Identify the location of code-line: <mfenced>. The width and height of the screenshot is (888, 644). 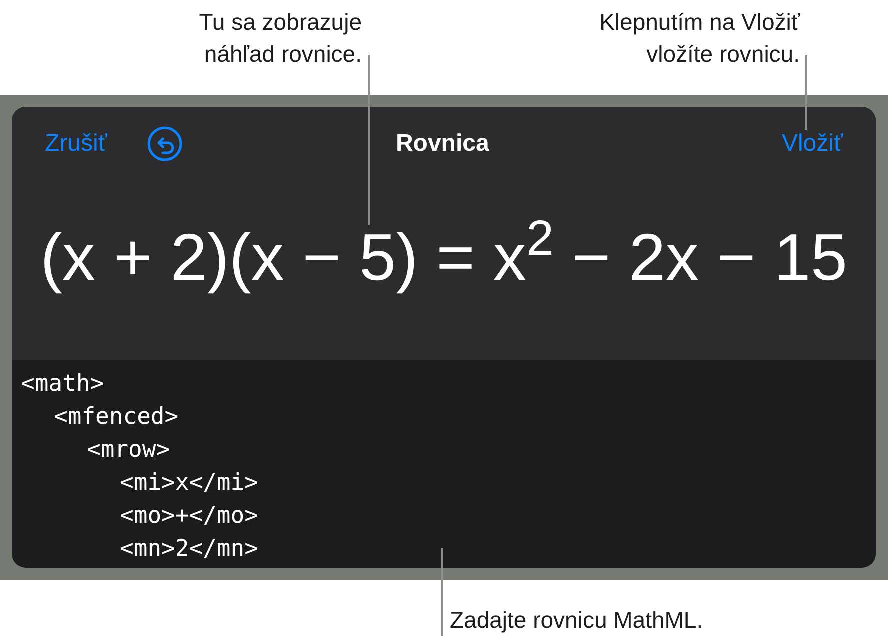
(116, 417).